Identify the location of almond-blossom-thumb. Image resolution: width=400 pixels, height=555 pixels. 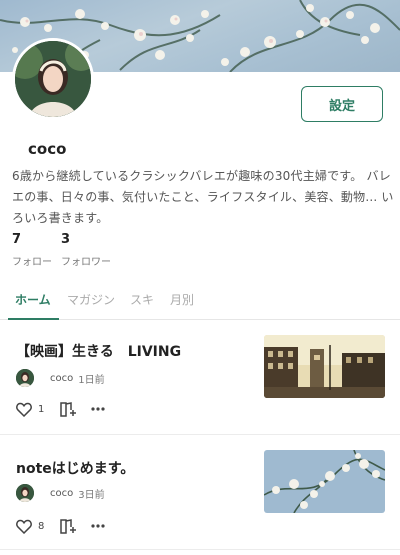
(324, 481).